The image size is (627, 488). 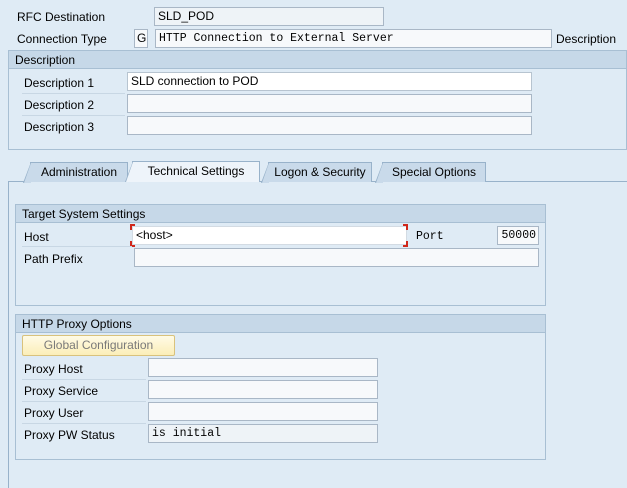 I want to click on port-label: Port, so click(x=430, y=236).